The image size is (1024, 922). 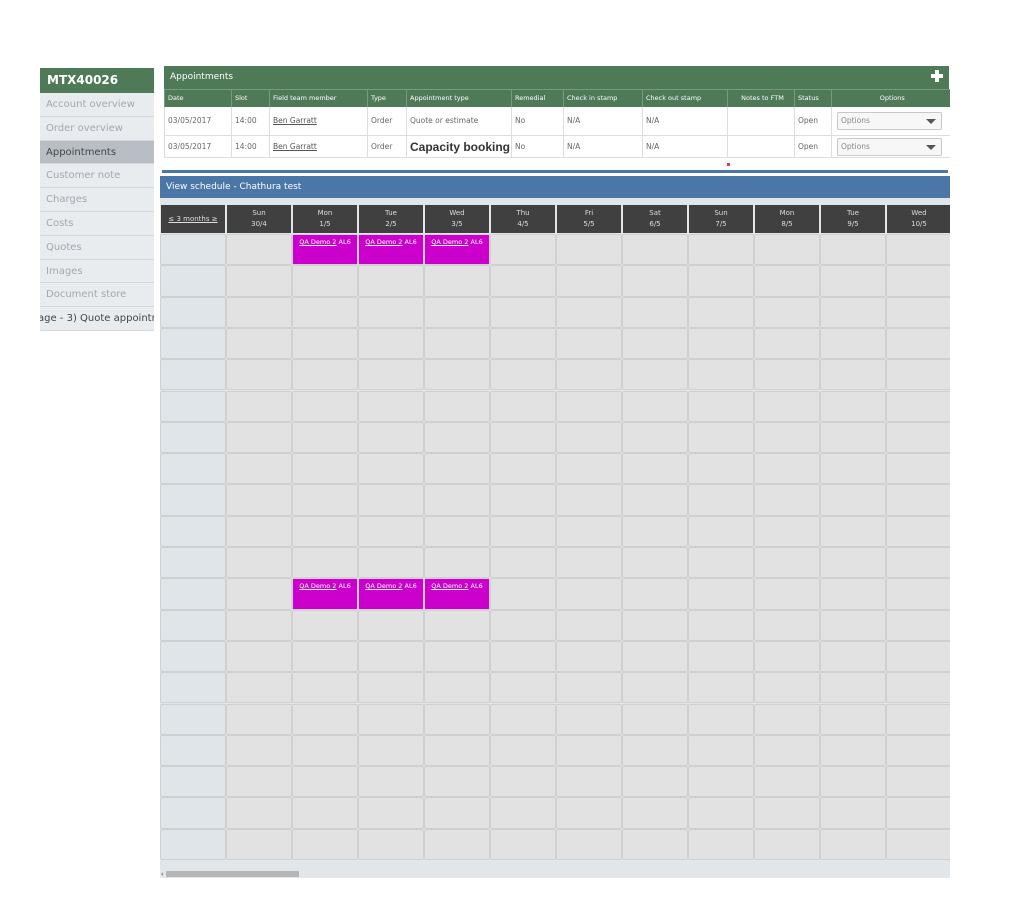 I want to click on plus-icon, so click(x=937, y=76).